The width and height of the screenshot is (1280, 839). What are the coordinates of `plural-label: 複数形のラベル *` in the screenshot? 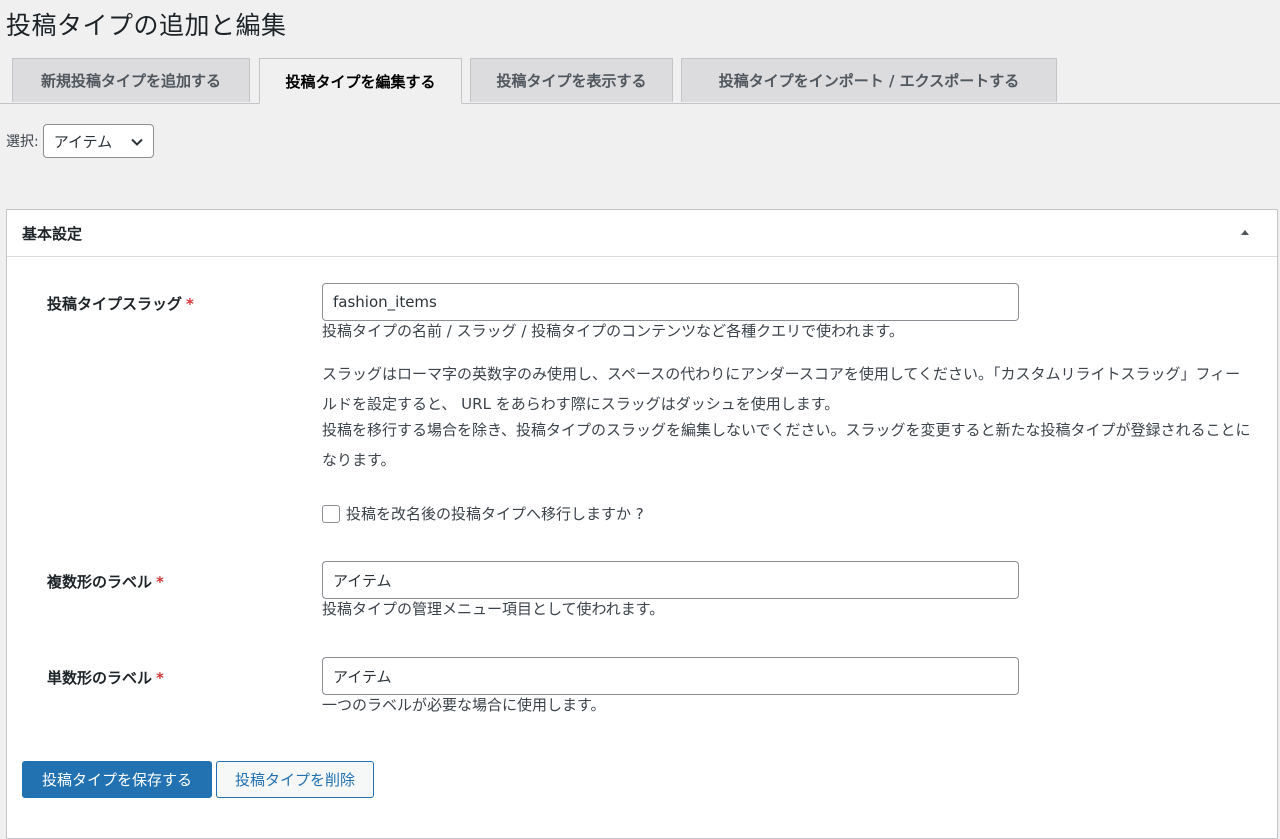 It's located at (105, 581).